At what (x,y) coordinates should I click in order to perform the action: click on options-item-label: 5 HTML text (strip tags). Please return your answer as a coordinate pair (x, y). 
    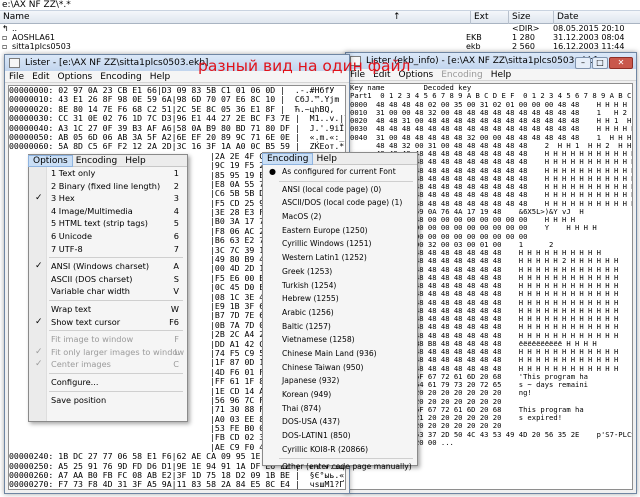
    Looking at the image, I should click on (99, 223).